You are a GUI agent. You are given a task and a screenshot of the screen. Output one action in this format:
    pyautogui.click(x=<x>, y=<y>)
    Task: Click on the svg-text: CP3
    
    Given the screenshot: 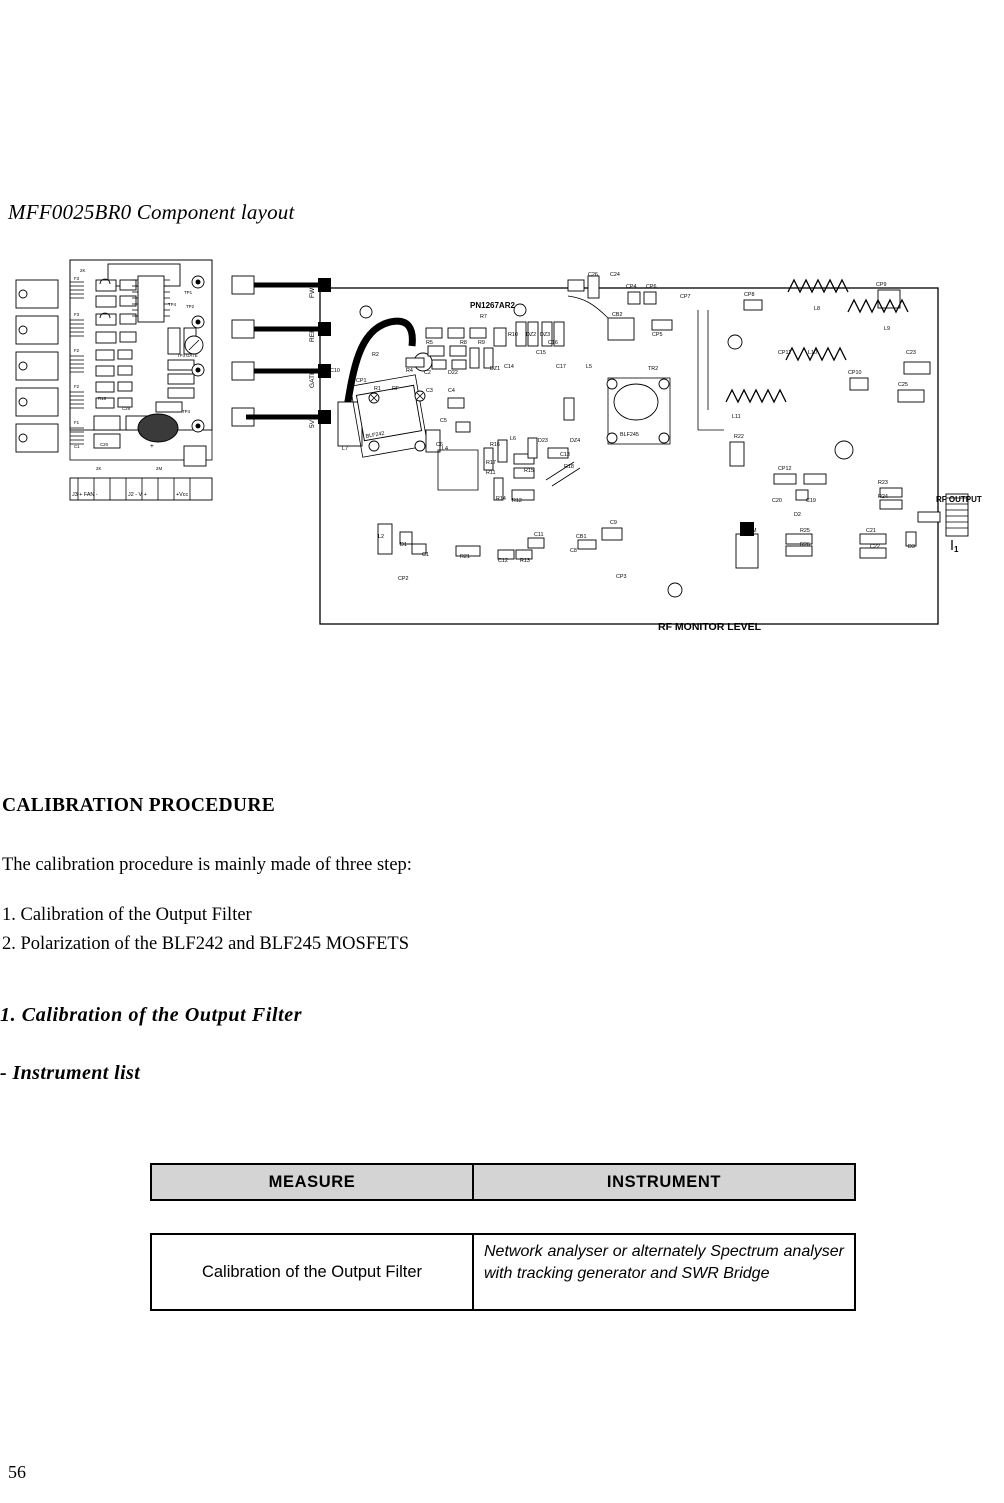 What is the action you would take?
    pyautogui.click(x=621, y=577)
    